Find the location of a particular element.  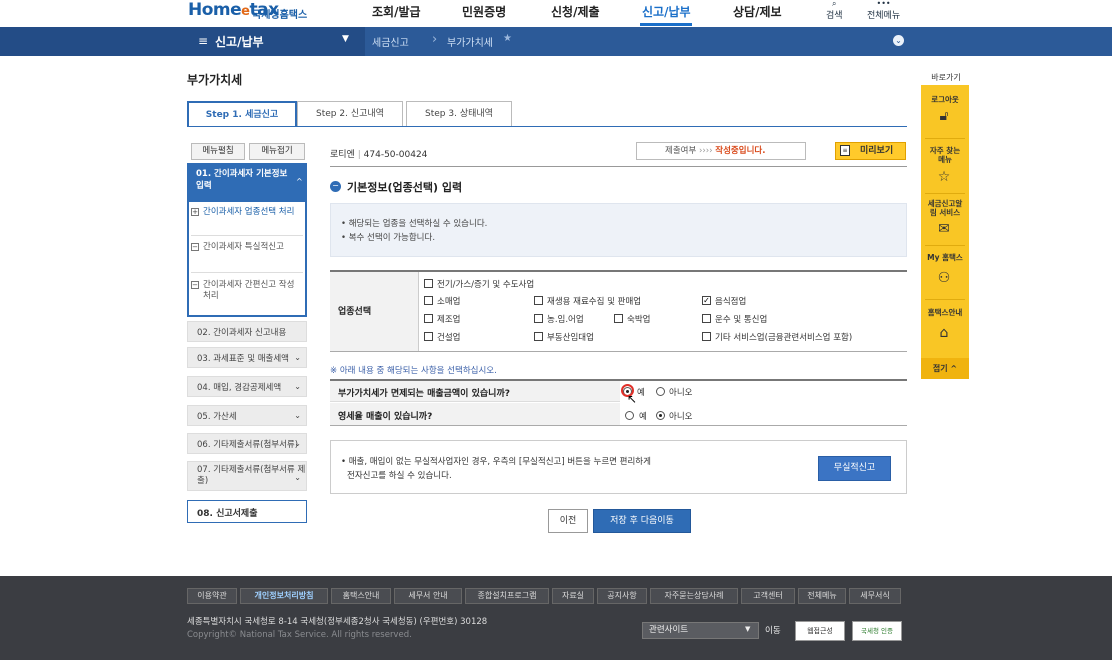

nav-consult-report: 상담/제보 is located at coordinates (757, 11).